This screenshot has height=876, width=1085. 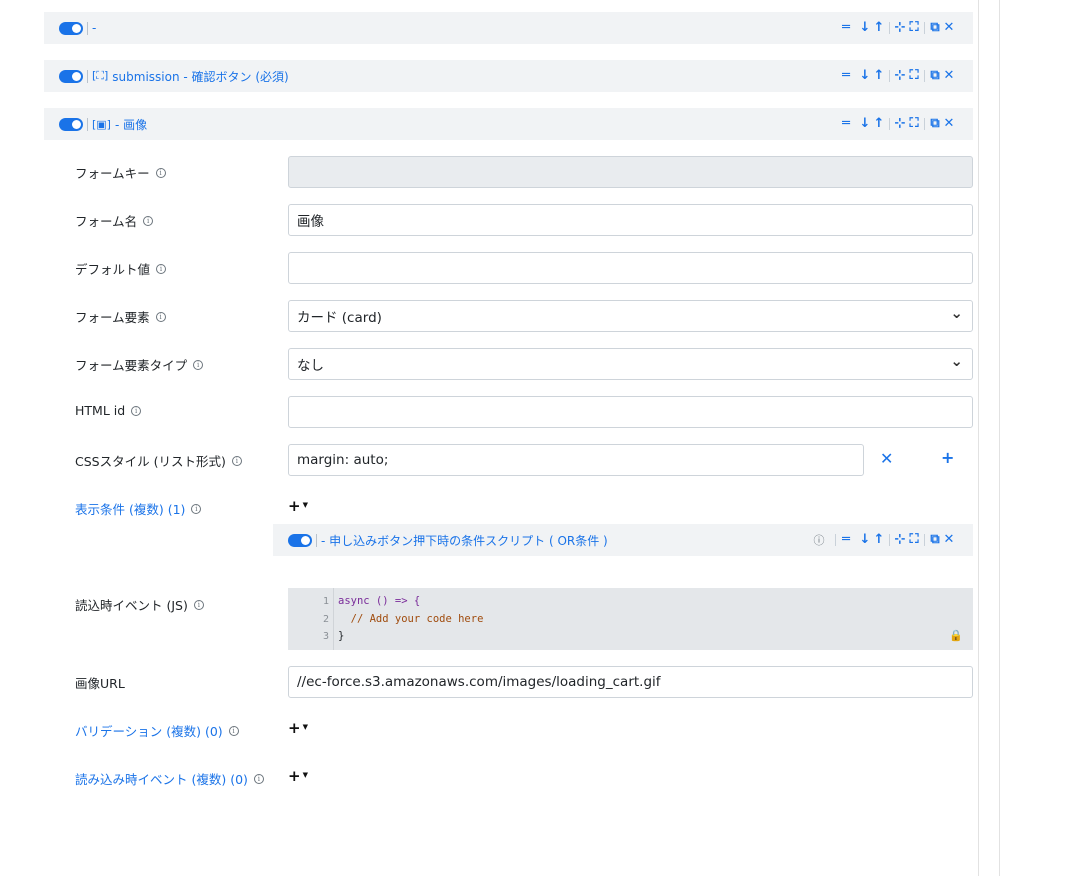 I want to click on info-icon: ⓘ, so click(x=819, y=540).